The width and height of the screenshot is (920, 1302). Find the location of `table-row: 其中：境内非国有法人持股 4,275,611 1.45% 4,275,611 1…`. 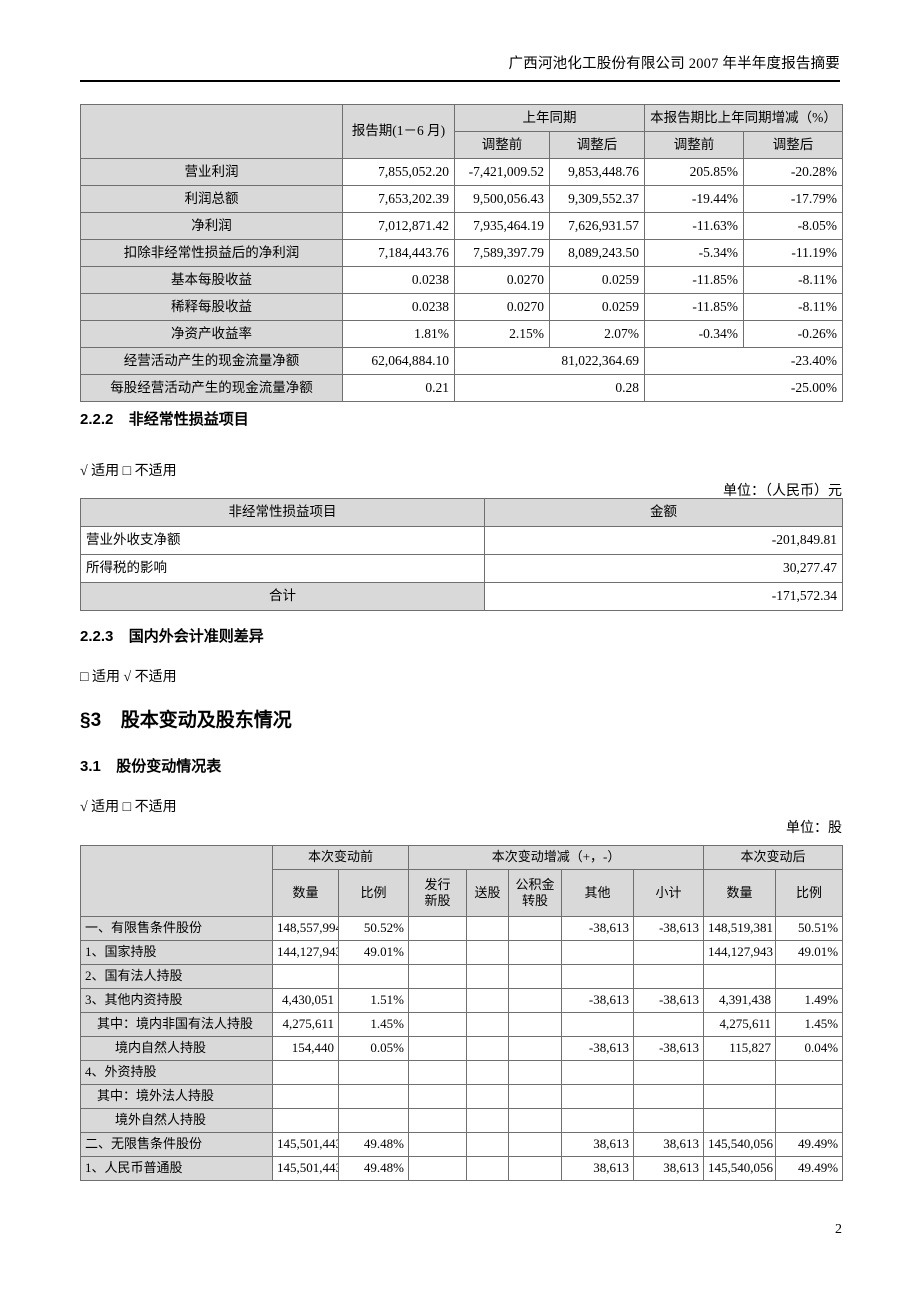

table-row: 其中：境内非国有法人持股 4,275,611 1.45% 4,275,611 1… is located at coordinates (462, 1024).